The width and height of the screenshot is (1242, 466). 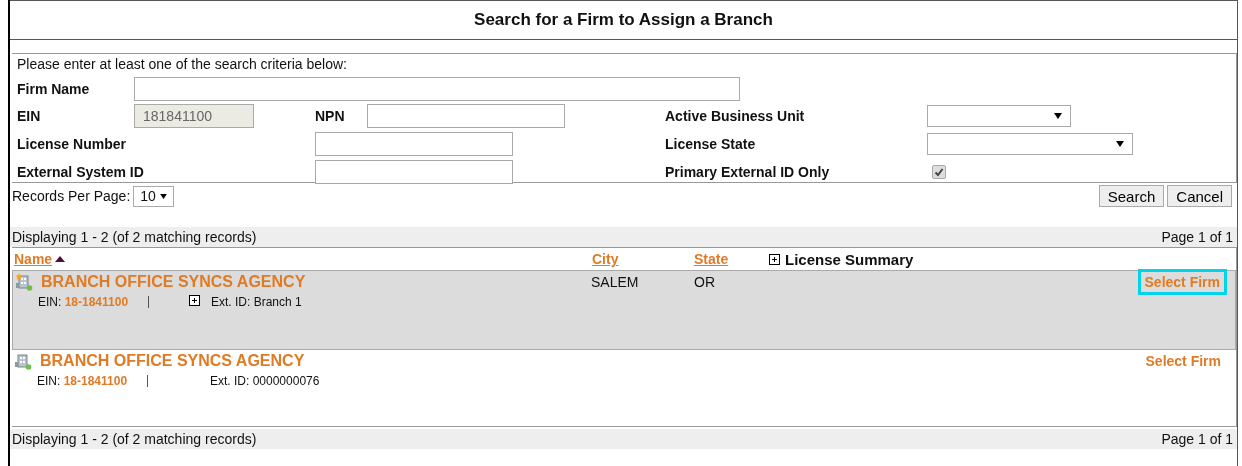 What do you see at coordinates (182, 65) in the screenshot?
I see `instruction-text: Please enter at least one of the search criteria below:` at bounding box center [182, 65].